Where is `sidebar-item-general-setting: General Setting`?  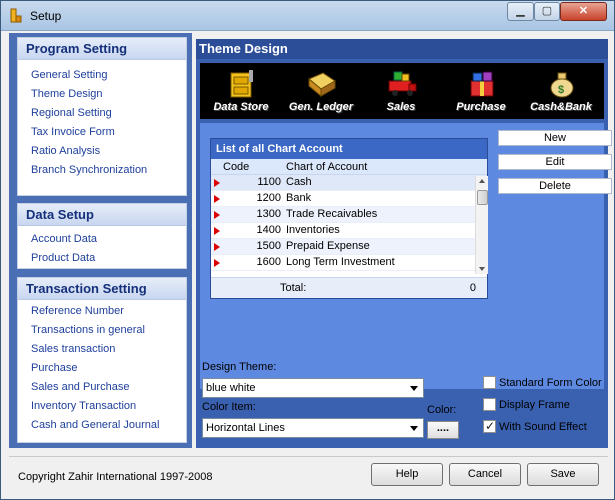
sidebar-item-general-setting: General Setting is located at coordinates (102, 75).